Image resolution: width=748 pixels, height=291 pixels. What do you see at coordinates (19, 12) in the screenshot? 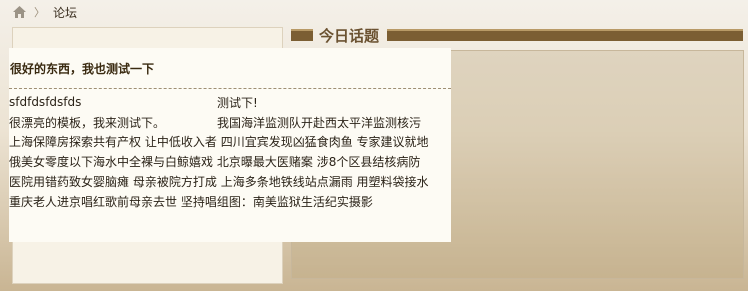
I see `home-icon` at bounding box center [19, 12].